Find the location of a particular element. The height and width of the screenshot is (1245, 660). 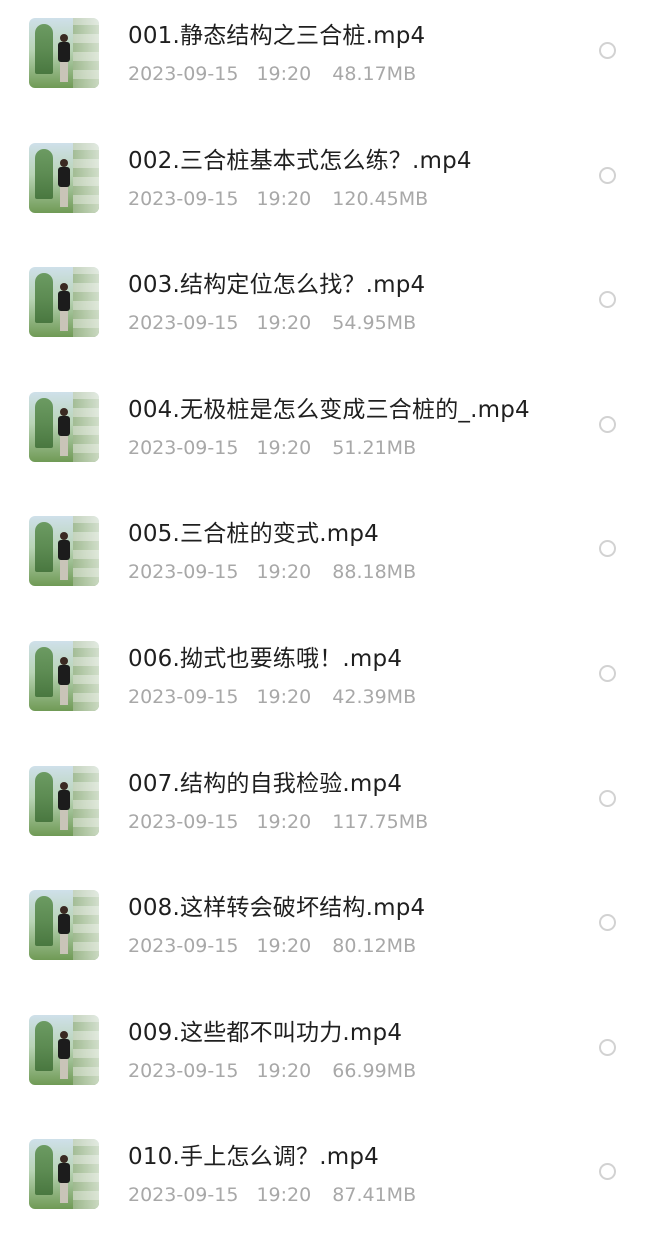

file-meta: 2023-09-15 19:20 80.12MB is located at coordinates (272, 946).